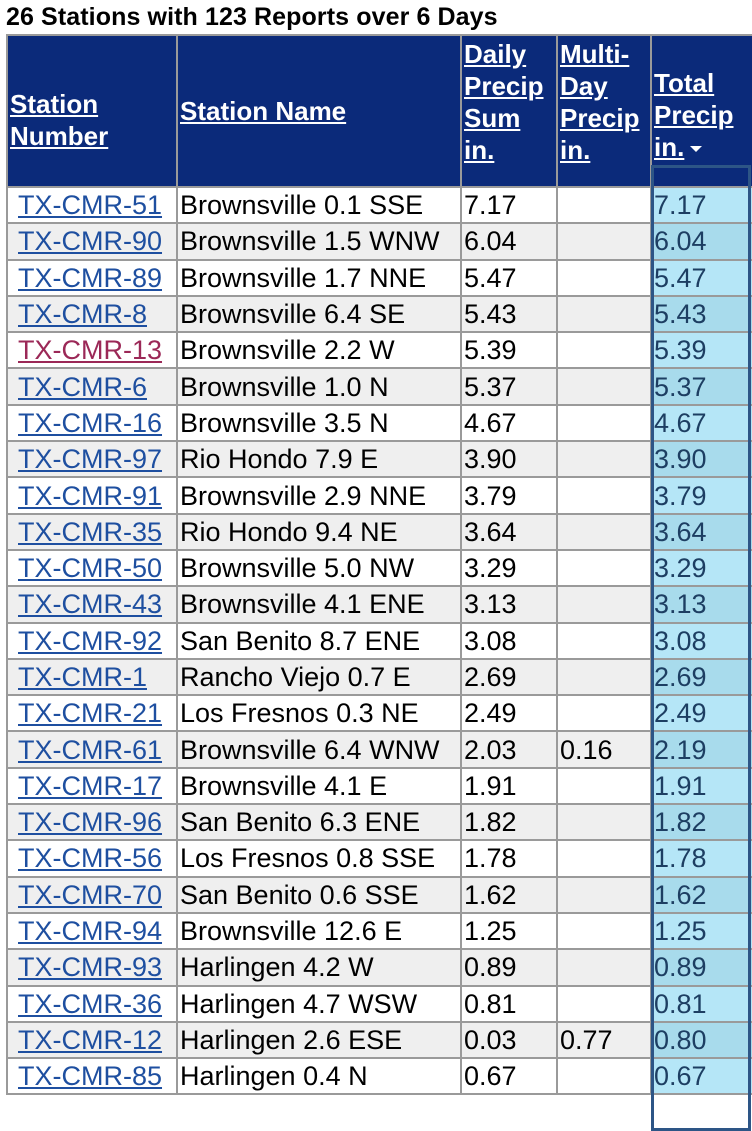 Image resolution: width=752 pixels, height=1131 pixels. I want to click on station-number-link: TX-CMR-93, so click(90, 967).